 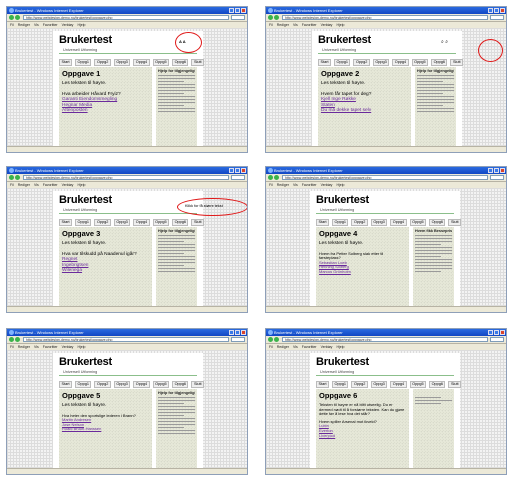 I want to click on answer-link: Marcus Grönholm, so click(x=362, y=272).